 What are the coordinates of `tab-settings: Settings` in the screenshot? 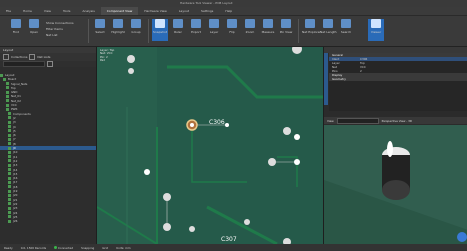 It's located at (207, 11).